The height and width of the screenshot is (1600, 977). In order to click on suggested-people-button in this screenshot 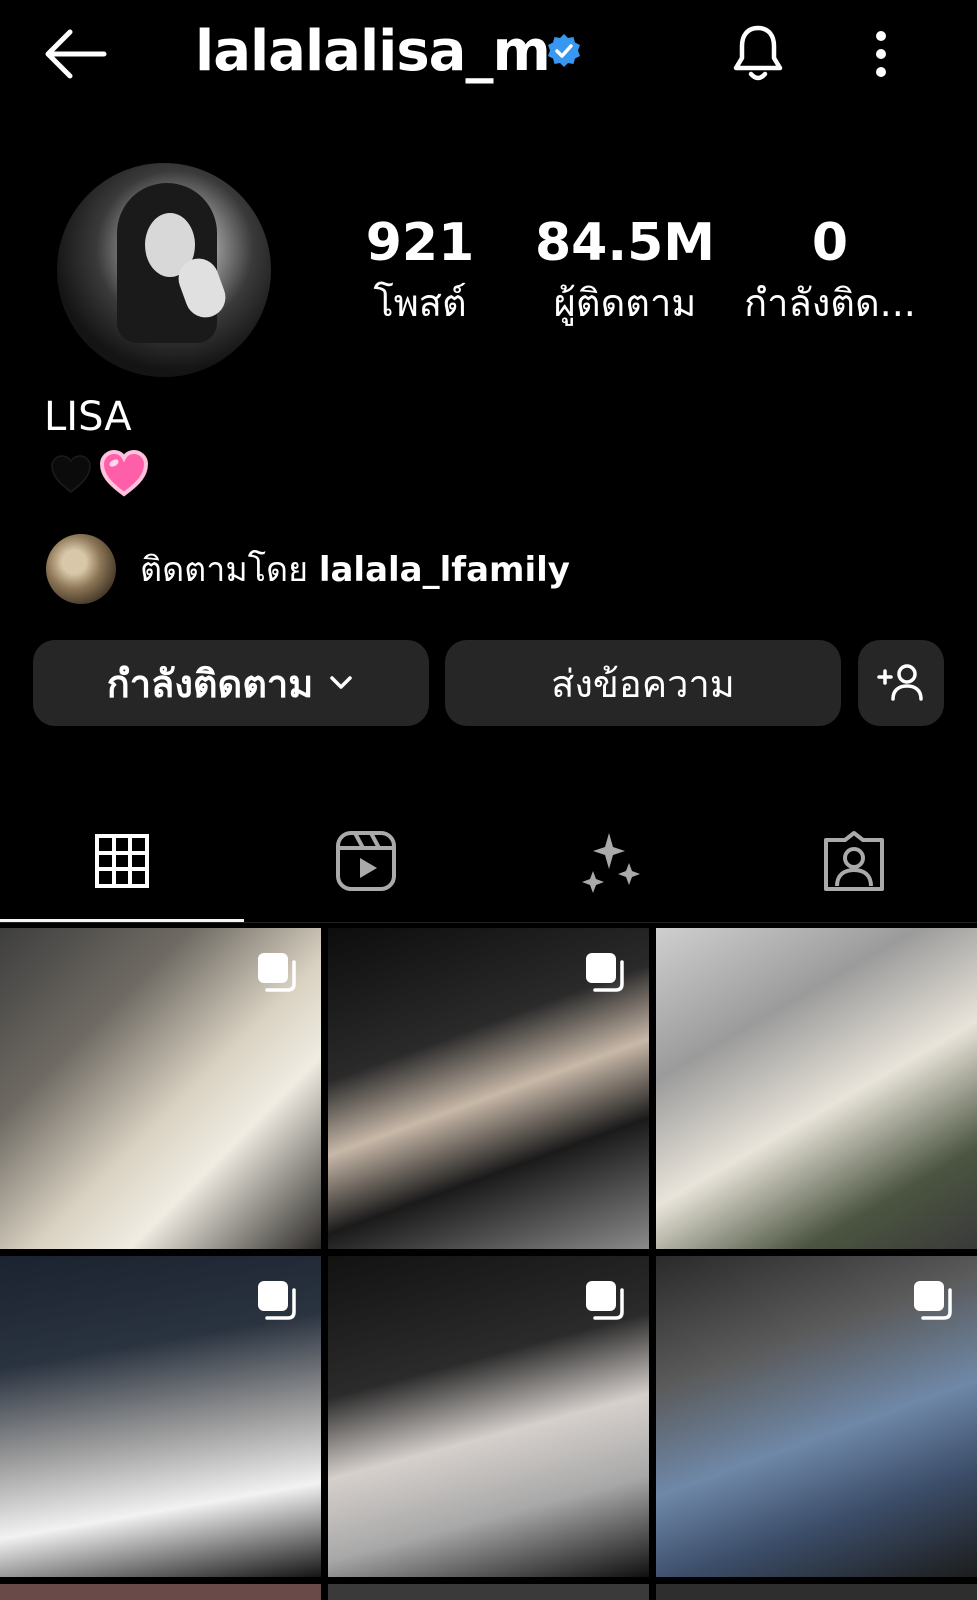, I will do `click(901, 683)`.